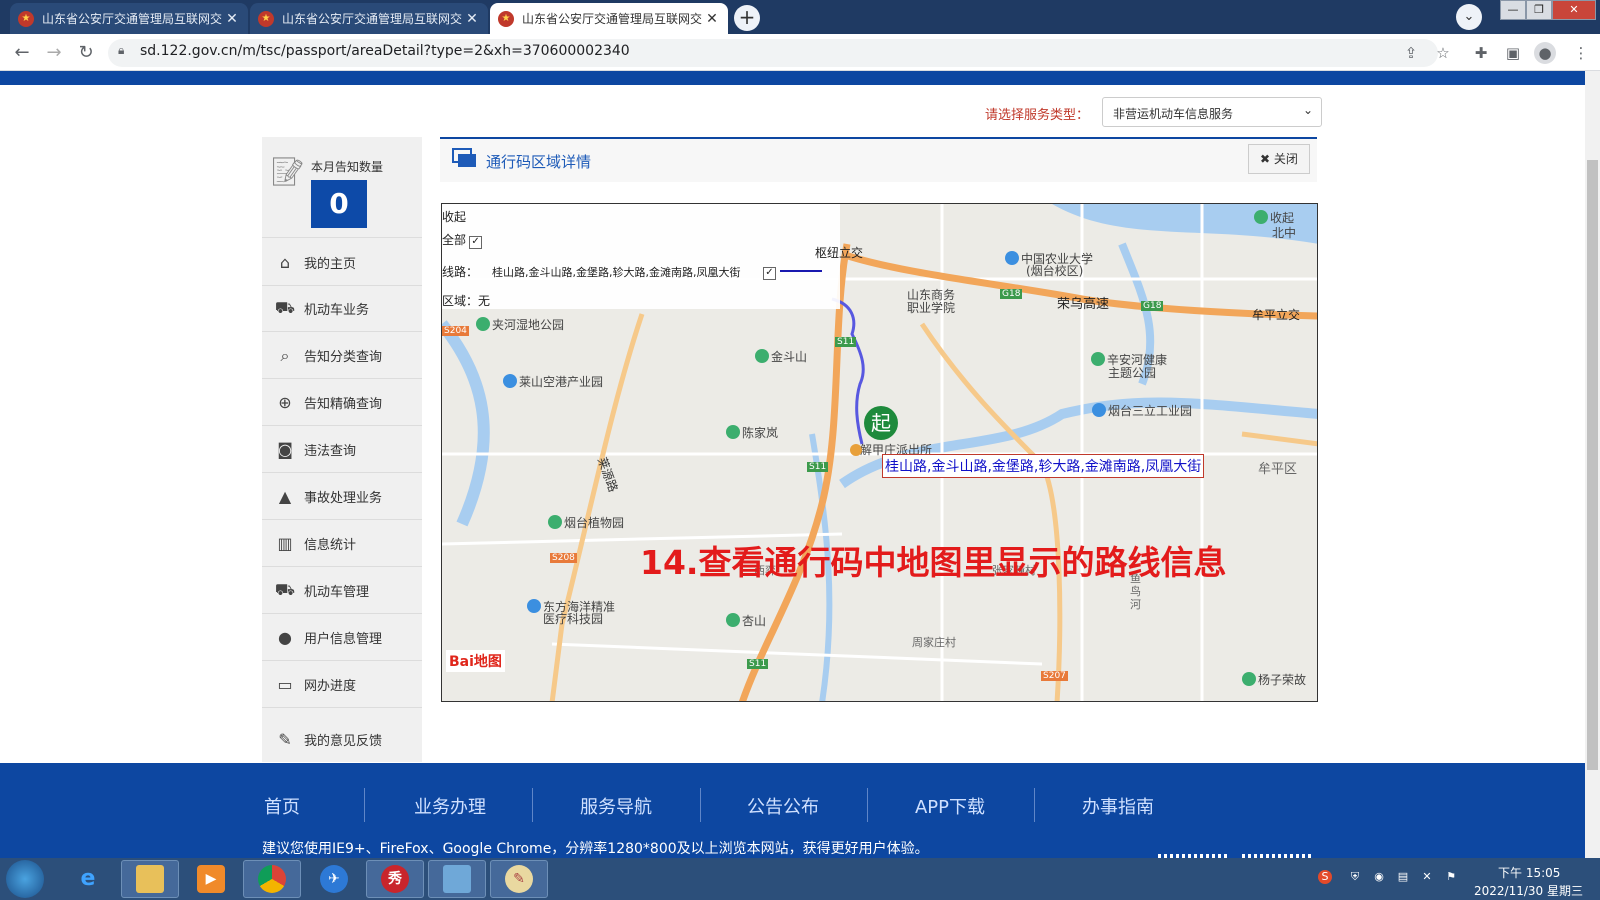 Image resolution: width=1600 pixels, height=900 pixels. Describe the element at coordinates (1528, 890) in the screenshot. I see `taskbar-clock-date: 2022/11/30 星期三` at that location.